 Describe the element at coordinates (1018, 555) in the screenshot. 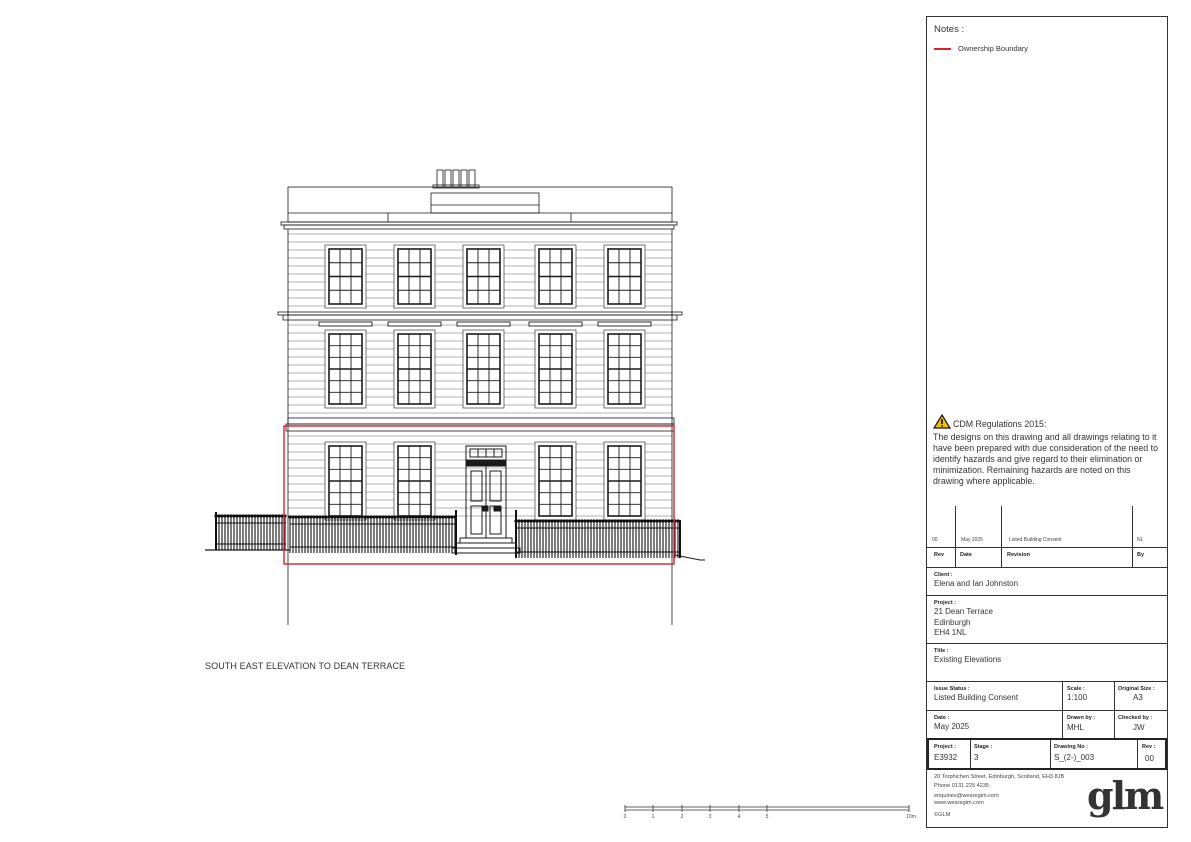

I see `revision-header: Revision` at that location.